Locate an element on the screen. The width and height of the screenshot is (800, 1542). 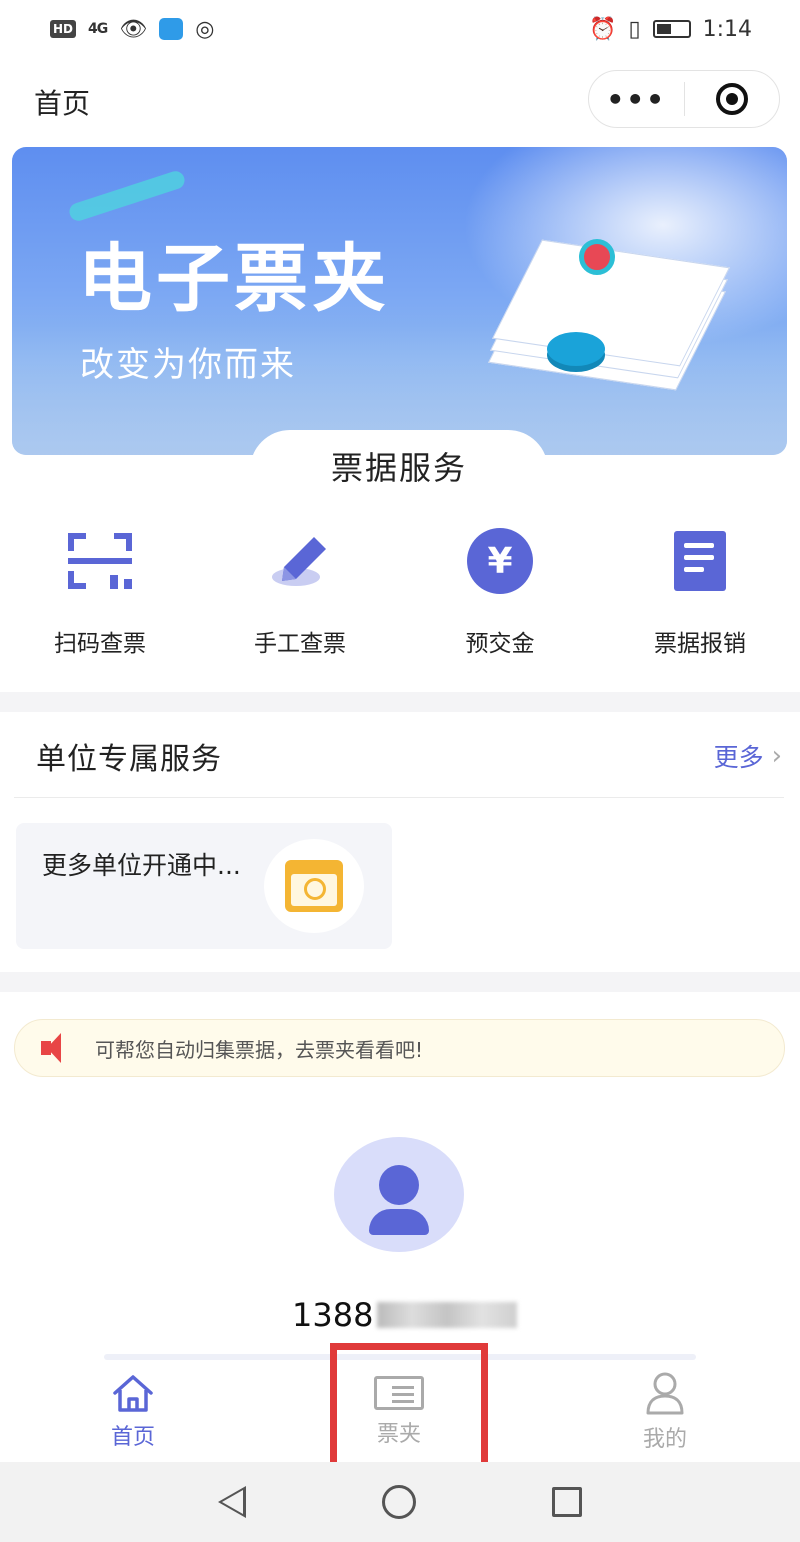
notice-bar: 可帮您自动归集票据，去票夹看看吧! is located at coordinates (399, 1048).